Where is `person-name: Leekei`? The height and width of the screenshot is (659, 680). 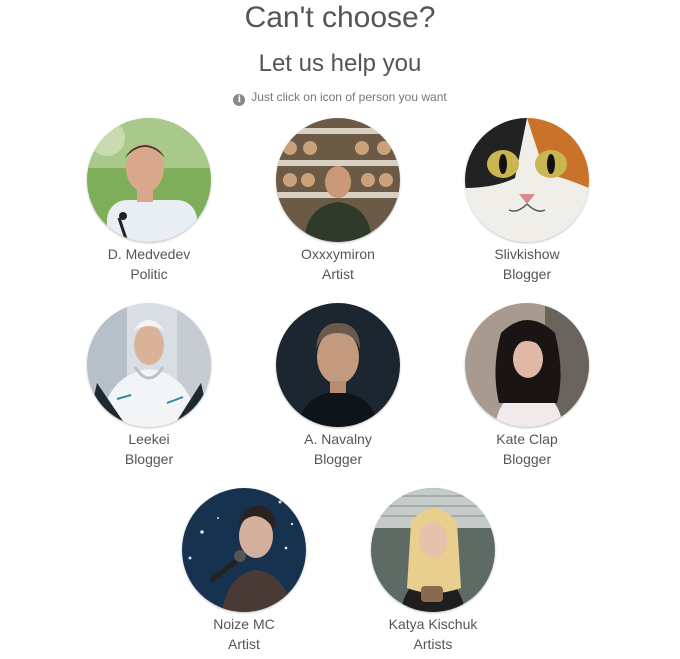 person-name: Leekei is located at coordinates (149, 439).